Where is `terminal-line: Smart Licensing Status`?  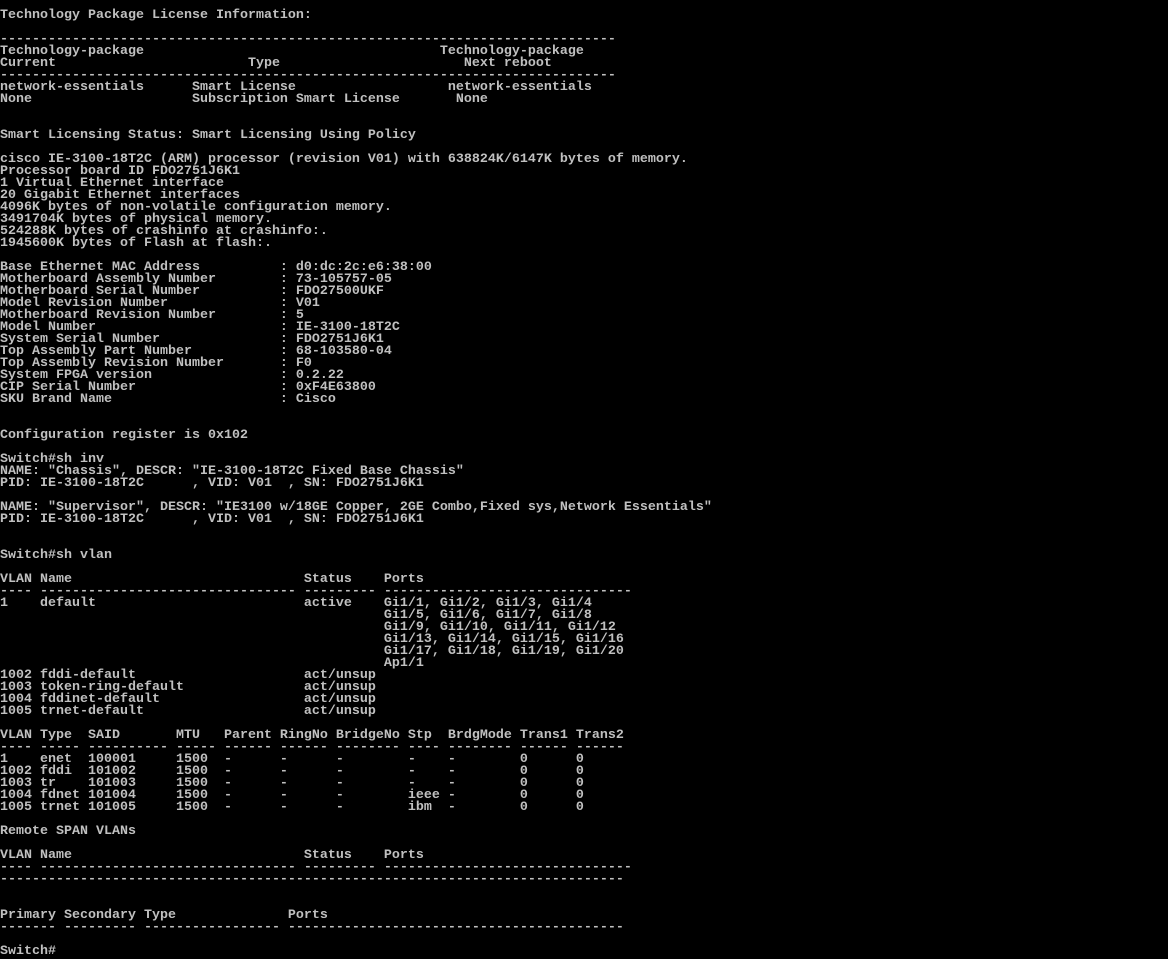 terminal-line: Smart Licensing Status is located at coordinates (208, 135).